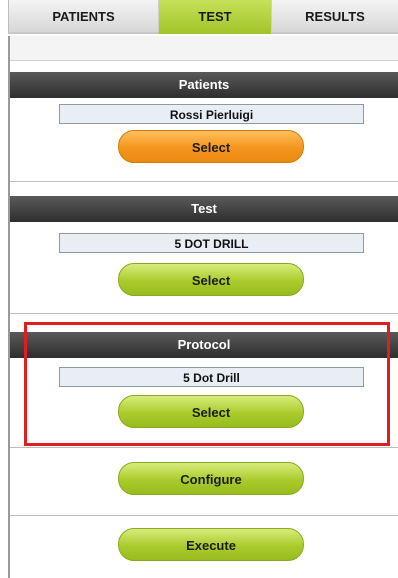 This screenshot has height=578, width=398. I want to click on configure-section: Configure, so click(204, 482).